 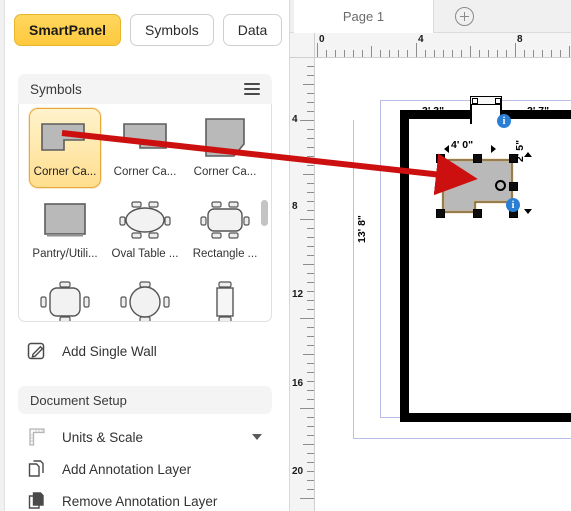 What do you see at coordinates (353, 279) in the screenshot?
I see `guide-line-outer-left` at bounding box center [353, 279].